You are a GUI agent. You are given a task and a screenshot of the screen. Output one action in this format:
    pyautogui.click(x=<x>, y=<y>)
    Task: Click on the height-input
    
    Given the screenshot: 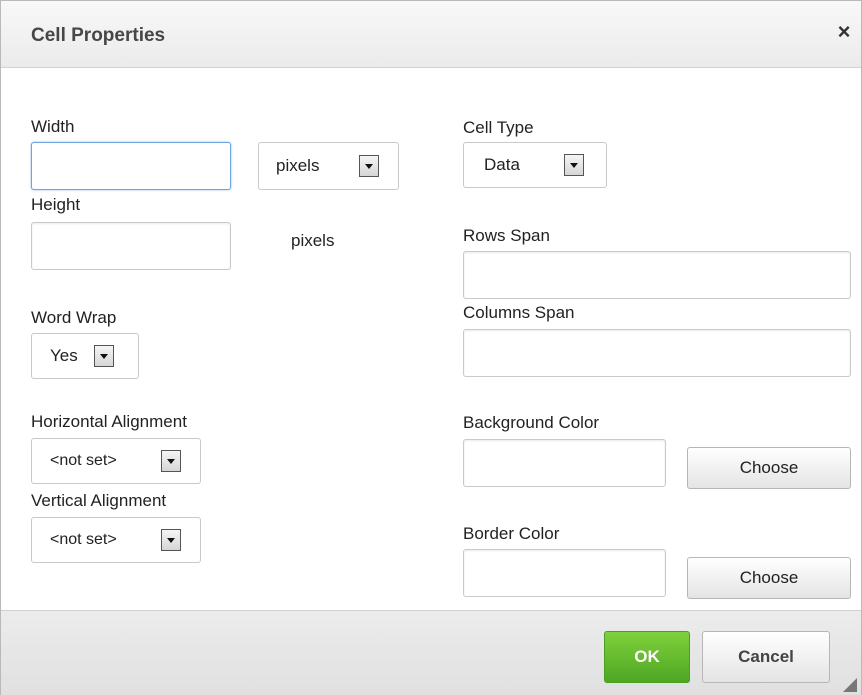 What is the action you would take?
    pyautogui.click(x=131, y=246)
    